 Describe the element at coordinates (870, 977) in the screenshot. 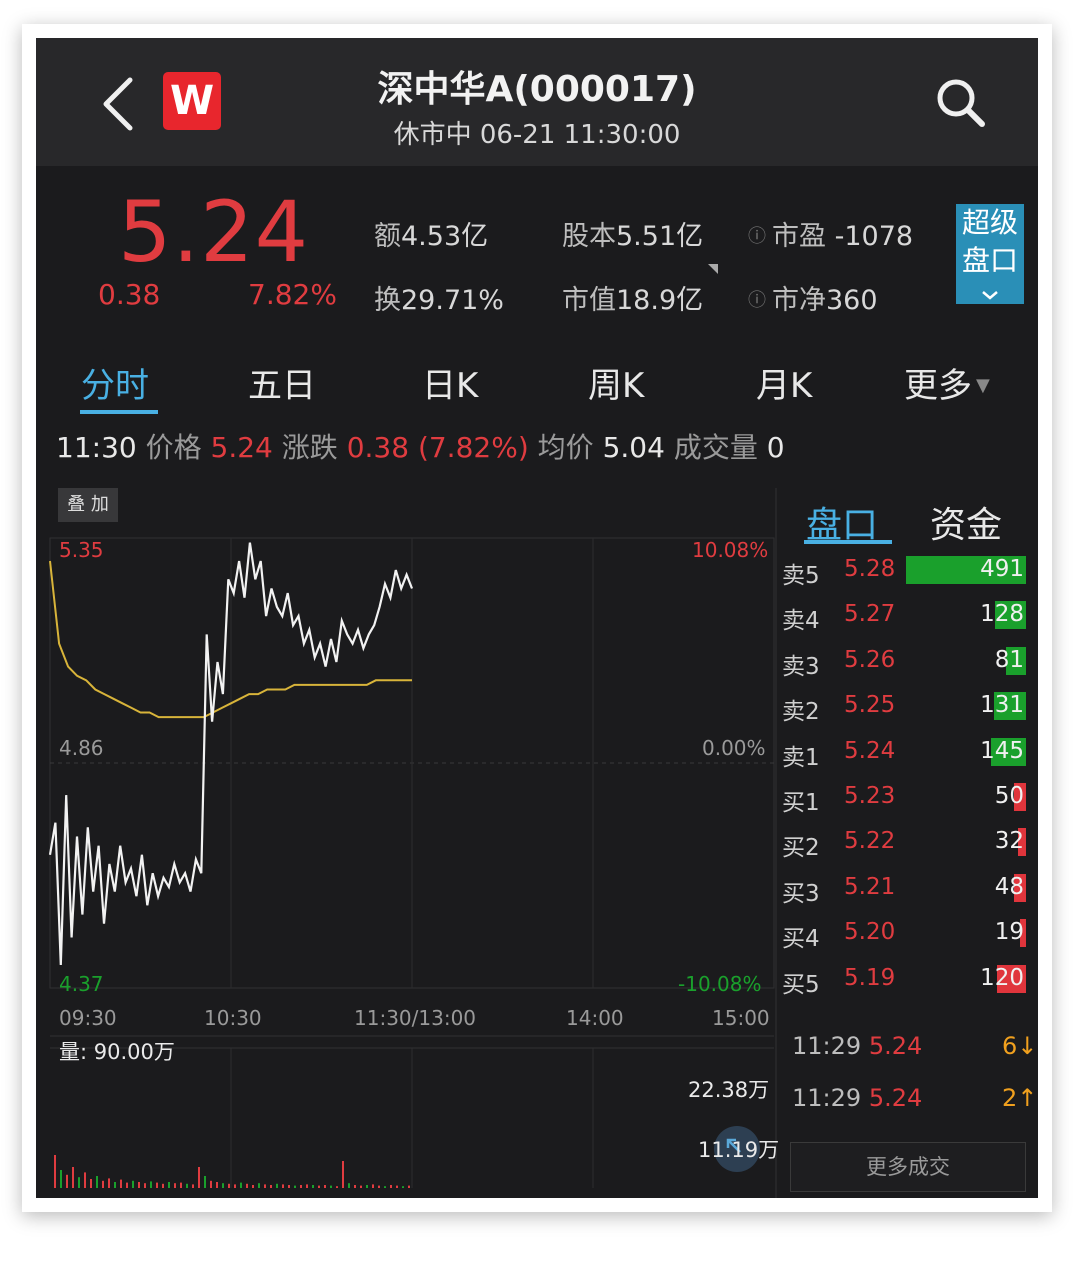

I see `level-price: 5.19` at that location.